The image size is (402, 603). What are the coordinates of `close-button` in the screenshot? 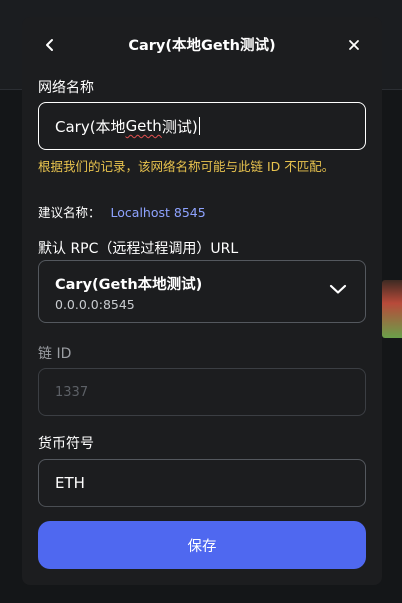 It's located at (354, 45).